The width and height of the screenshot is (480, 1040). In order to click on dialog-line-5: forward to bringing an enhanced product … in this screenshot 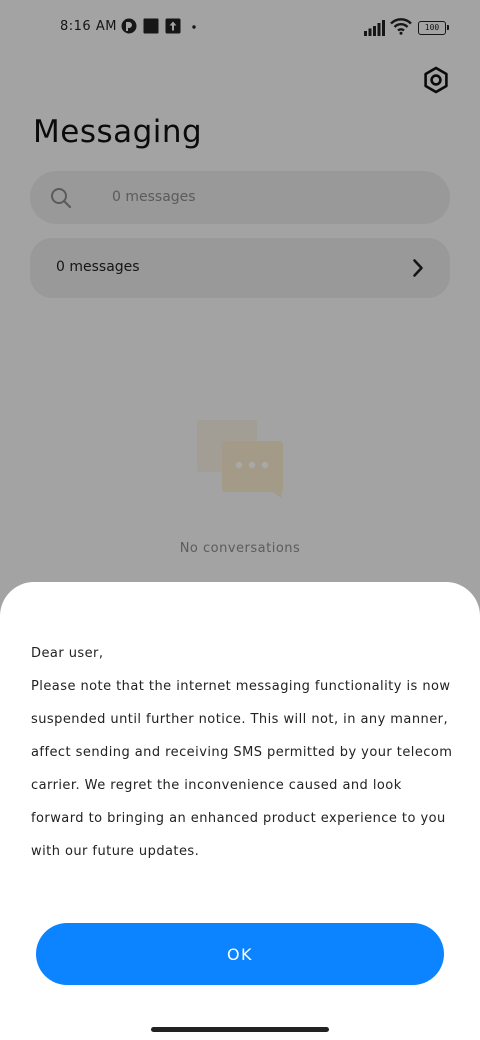, I will do `click(238, 818)`.